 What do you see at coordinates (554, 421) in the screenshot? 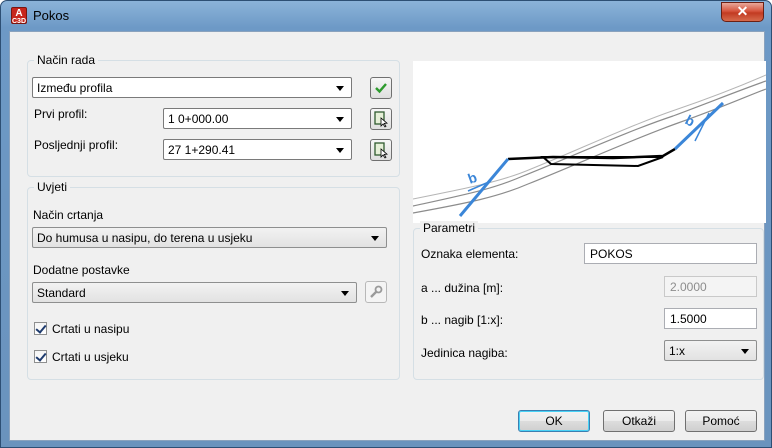
I see `ok-button: OK` at bounding box center [554, 421].